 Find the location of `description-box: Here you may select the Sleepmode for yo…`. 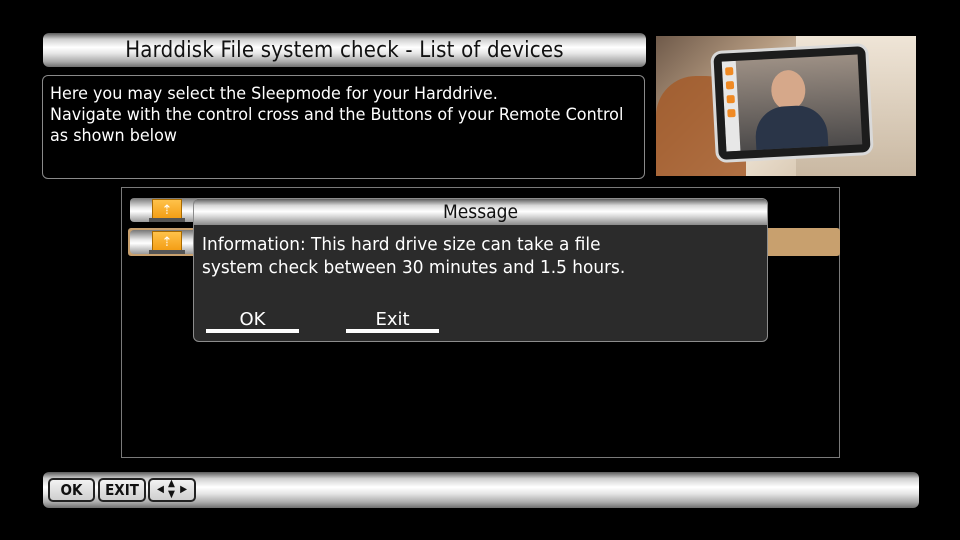

description-box: Here you may select the Sleepmode for yo… is located at coordinates (343, 127).